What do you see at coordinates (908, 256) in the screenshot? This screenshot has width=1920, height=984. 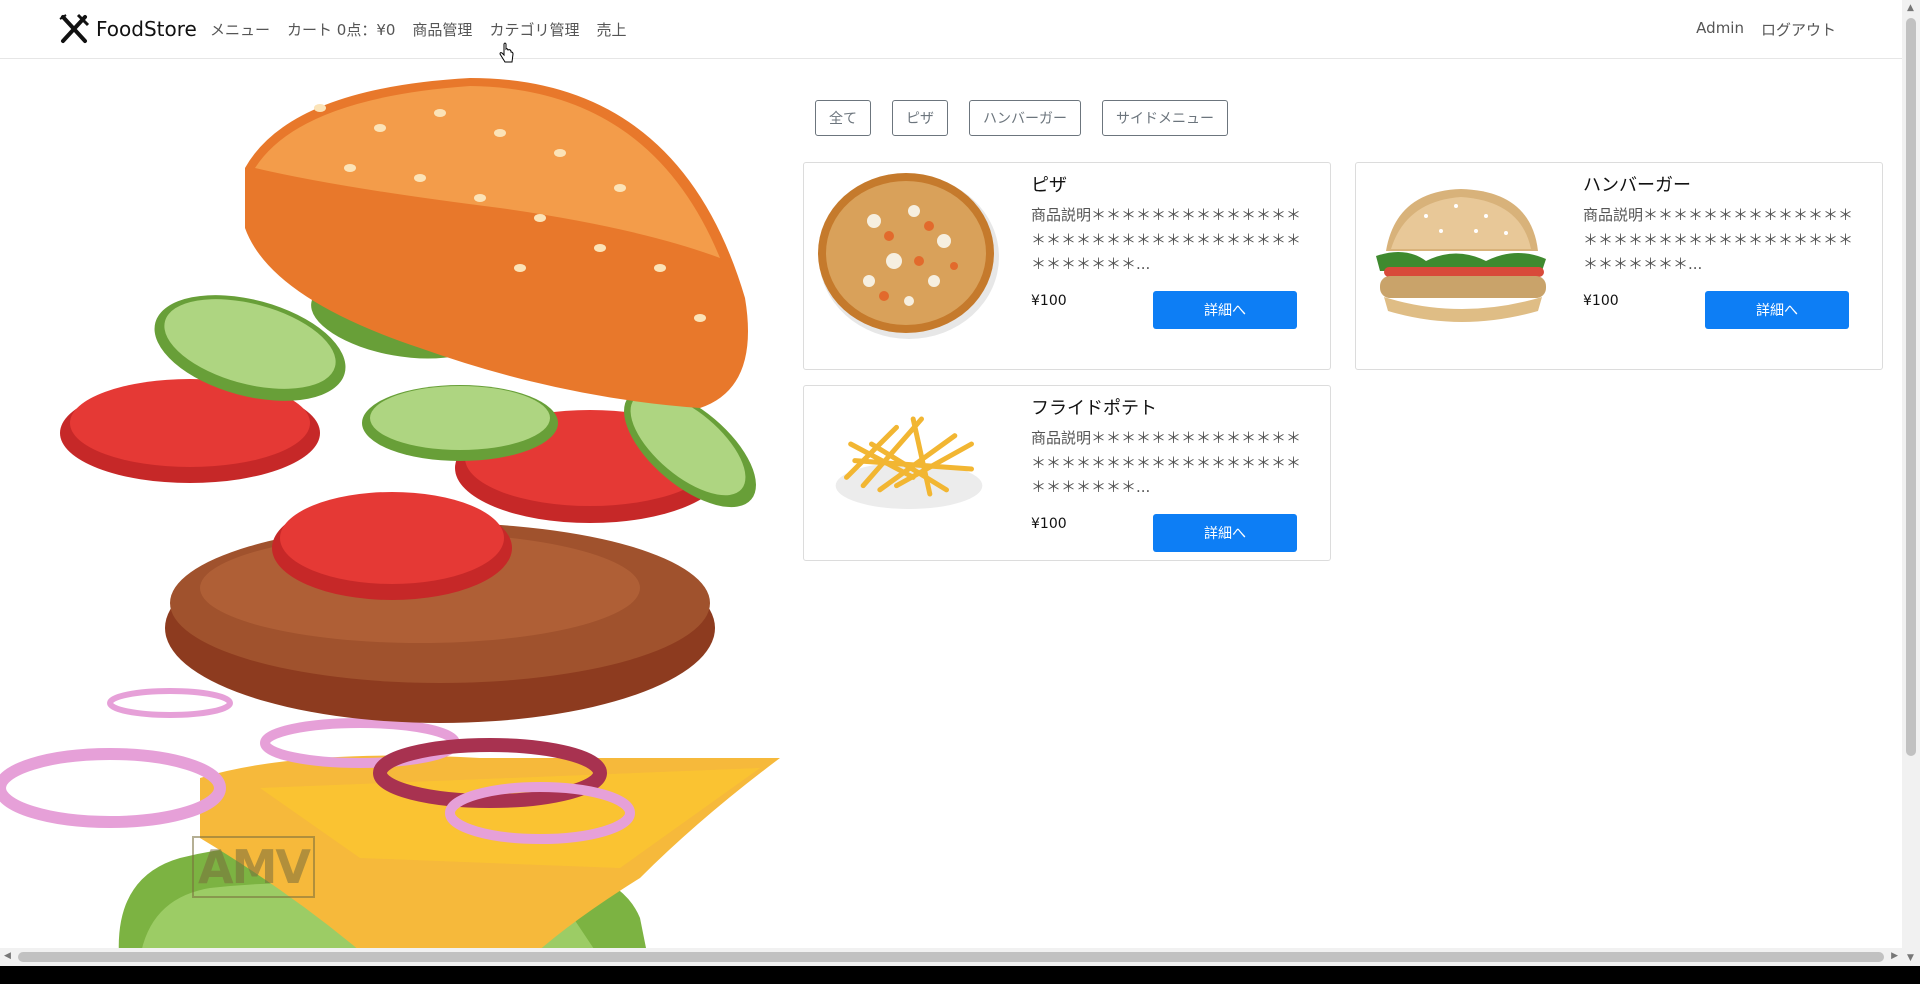 I see `pizza-image` at bounding box center [908, 256].